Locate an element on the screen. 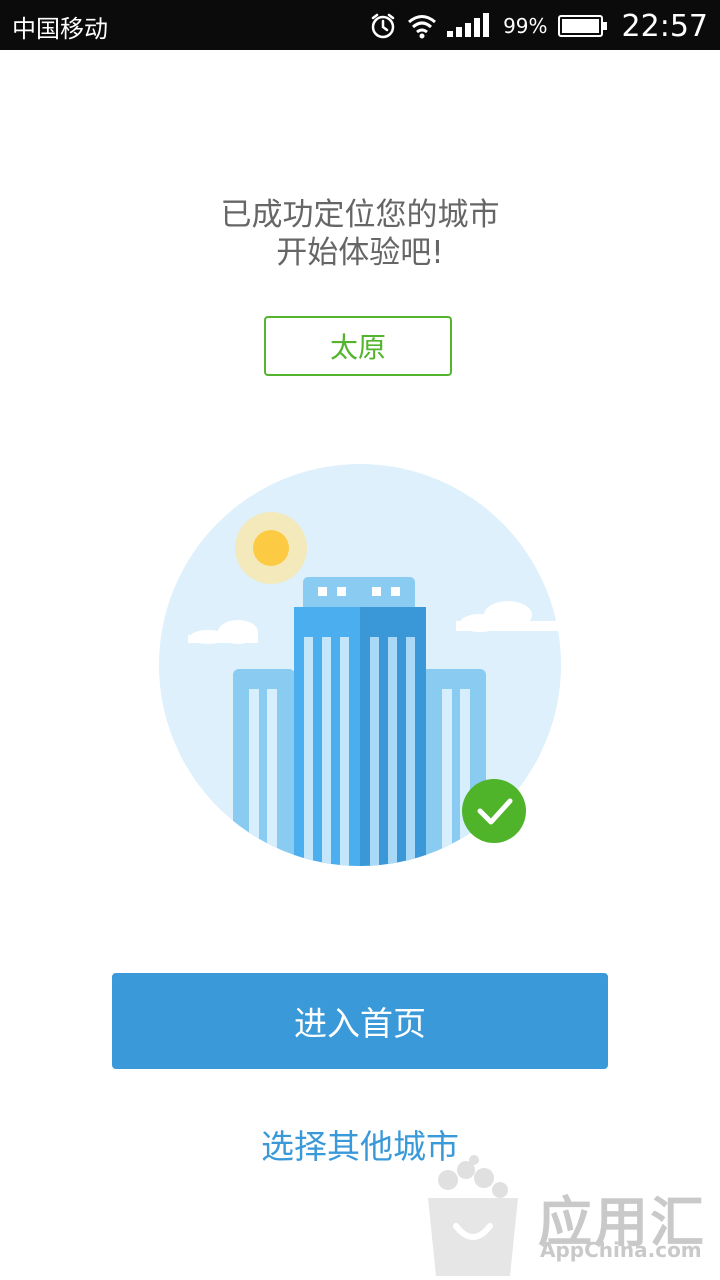 This screenshot has height=1280, width=720. headline-line2: 开始体验吧! is located at coordinates (360, 253).